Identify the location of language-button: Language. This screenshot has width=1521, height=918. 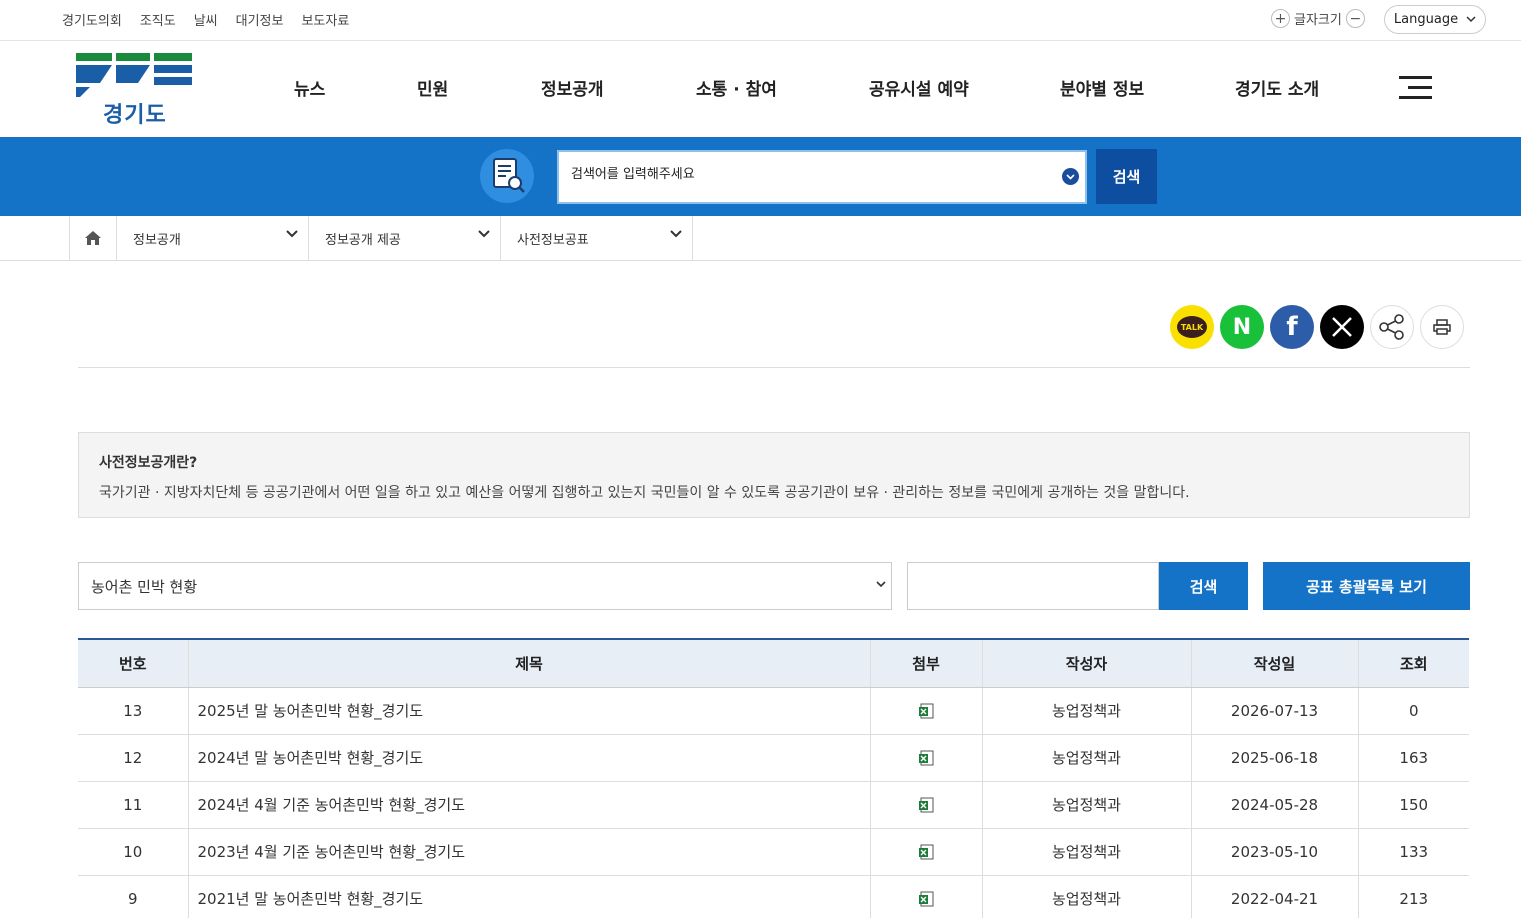
(1435, 19).